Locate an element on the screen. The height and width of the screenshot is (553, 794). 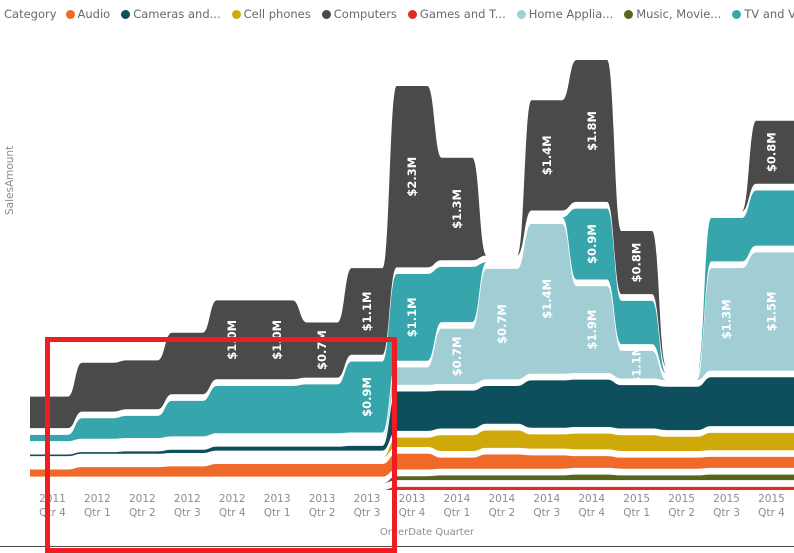
legend-label-cell-phones: Cell phones is located at coordinates (277, 14).